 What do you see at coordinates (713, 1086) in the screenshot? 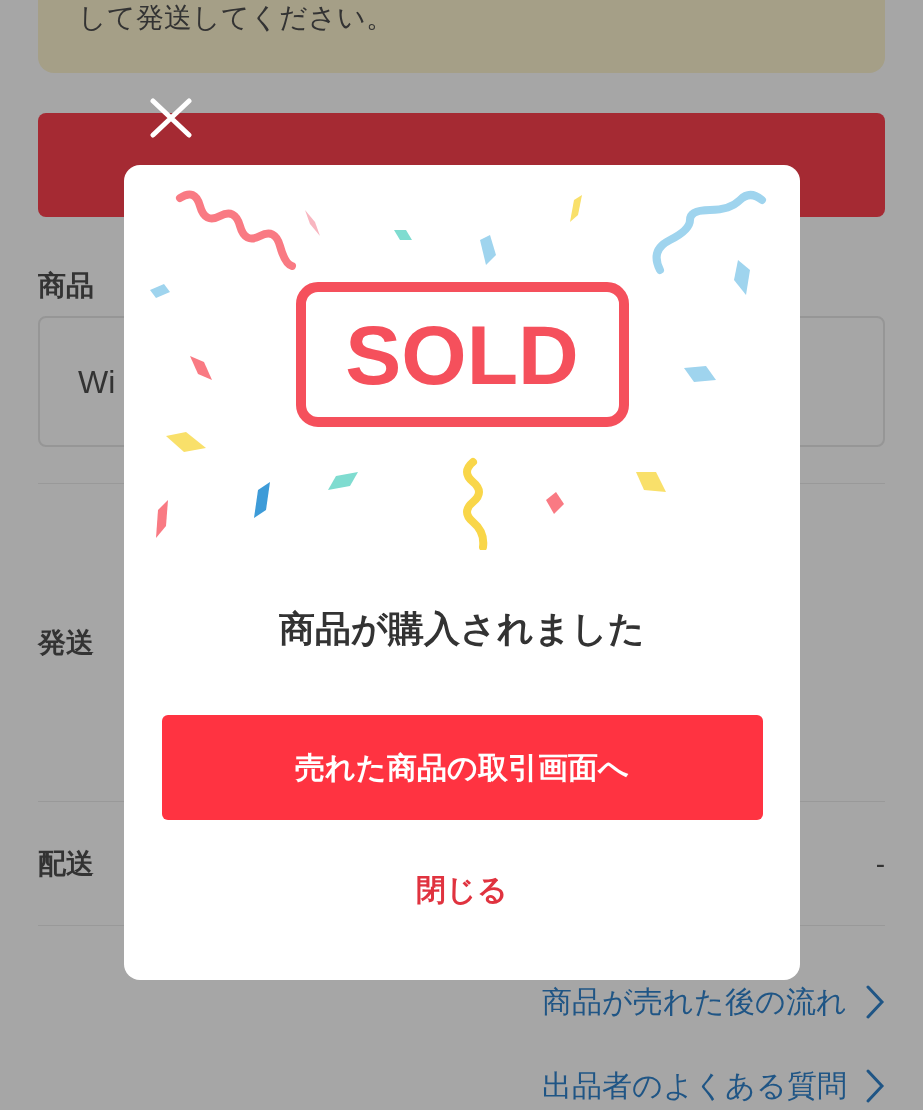
I see `help-link: 出品者のよくある質問` at bounding box center [713, 1086].